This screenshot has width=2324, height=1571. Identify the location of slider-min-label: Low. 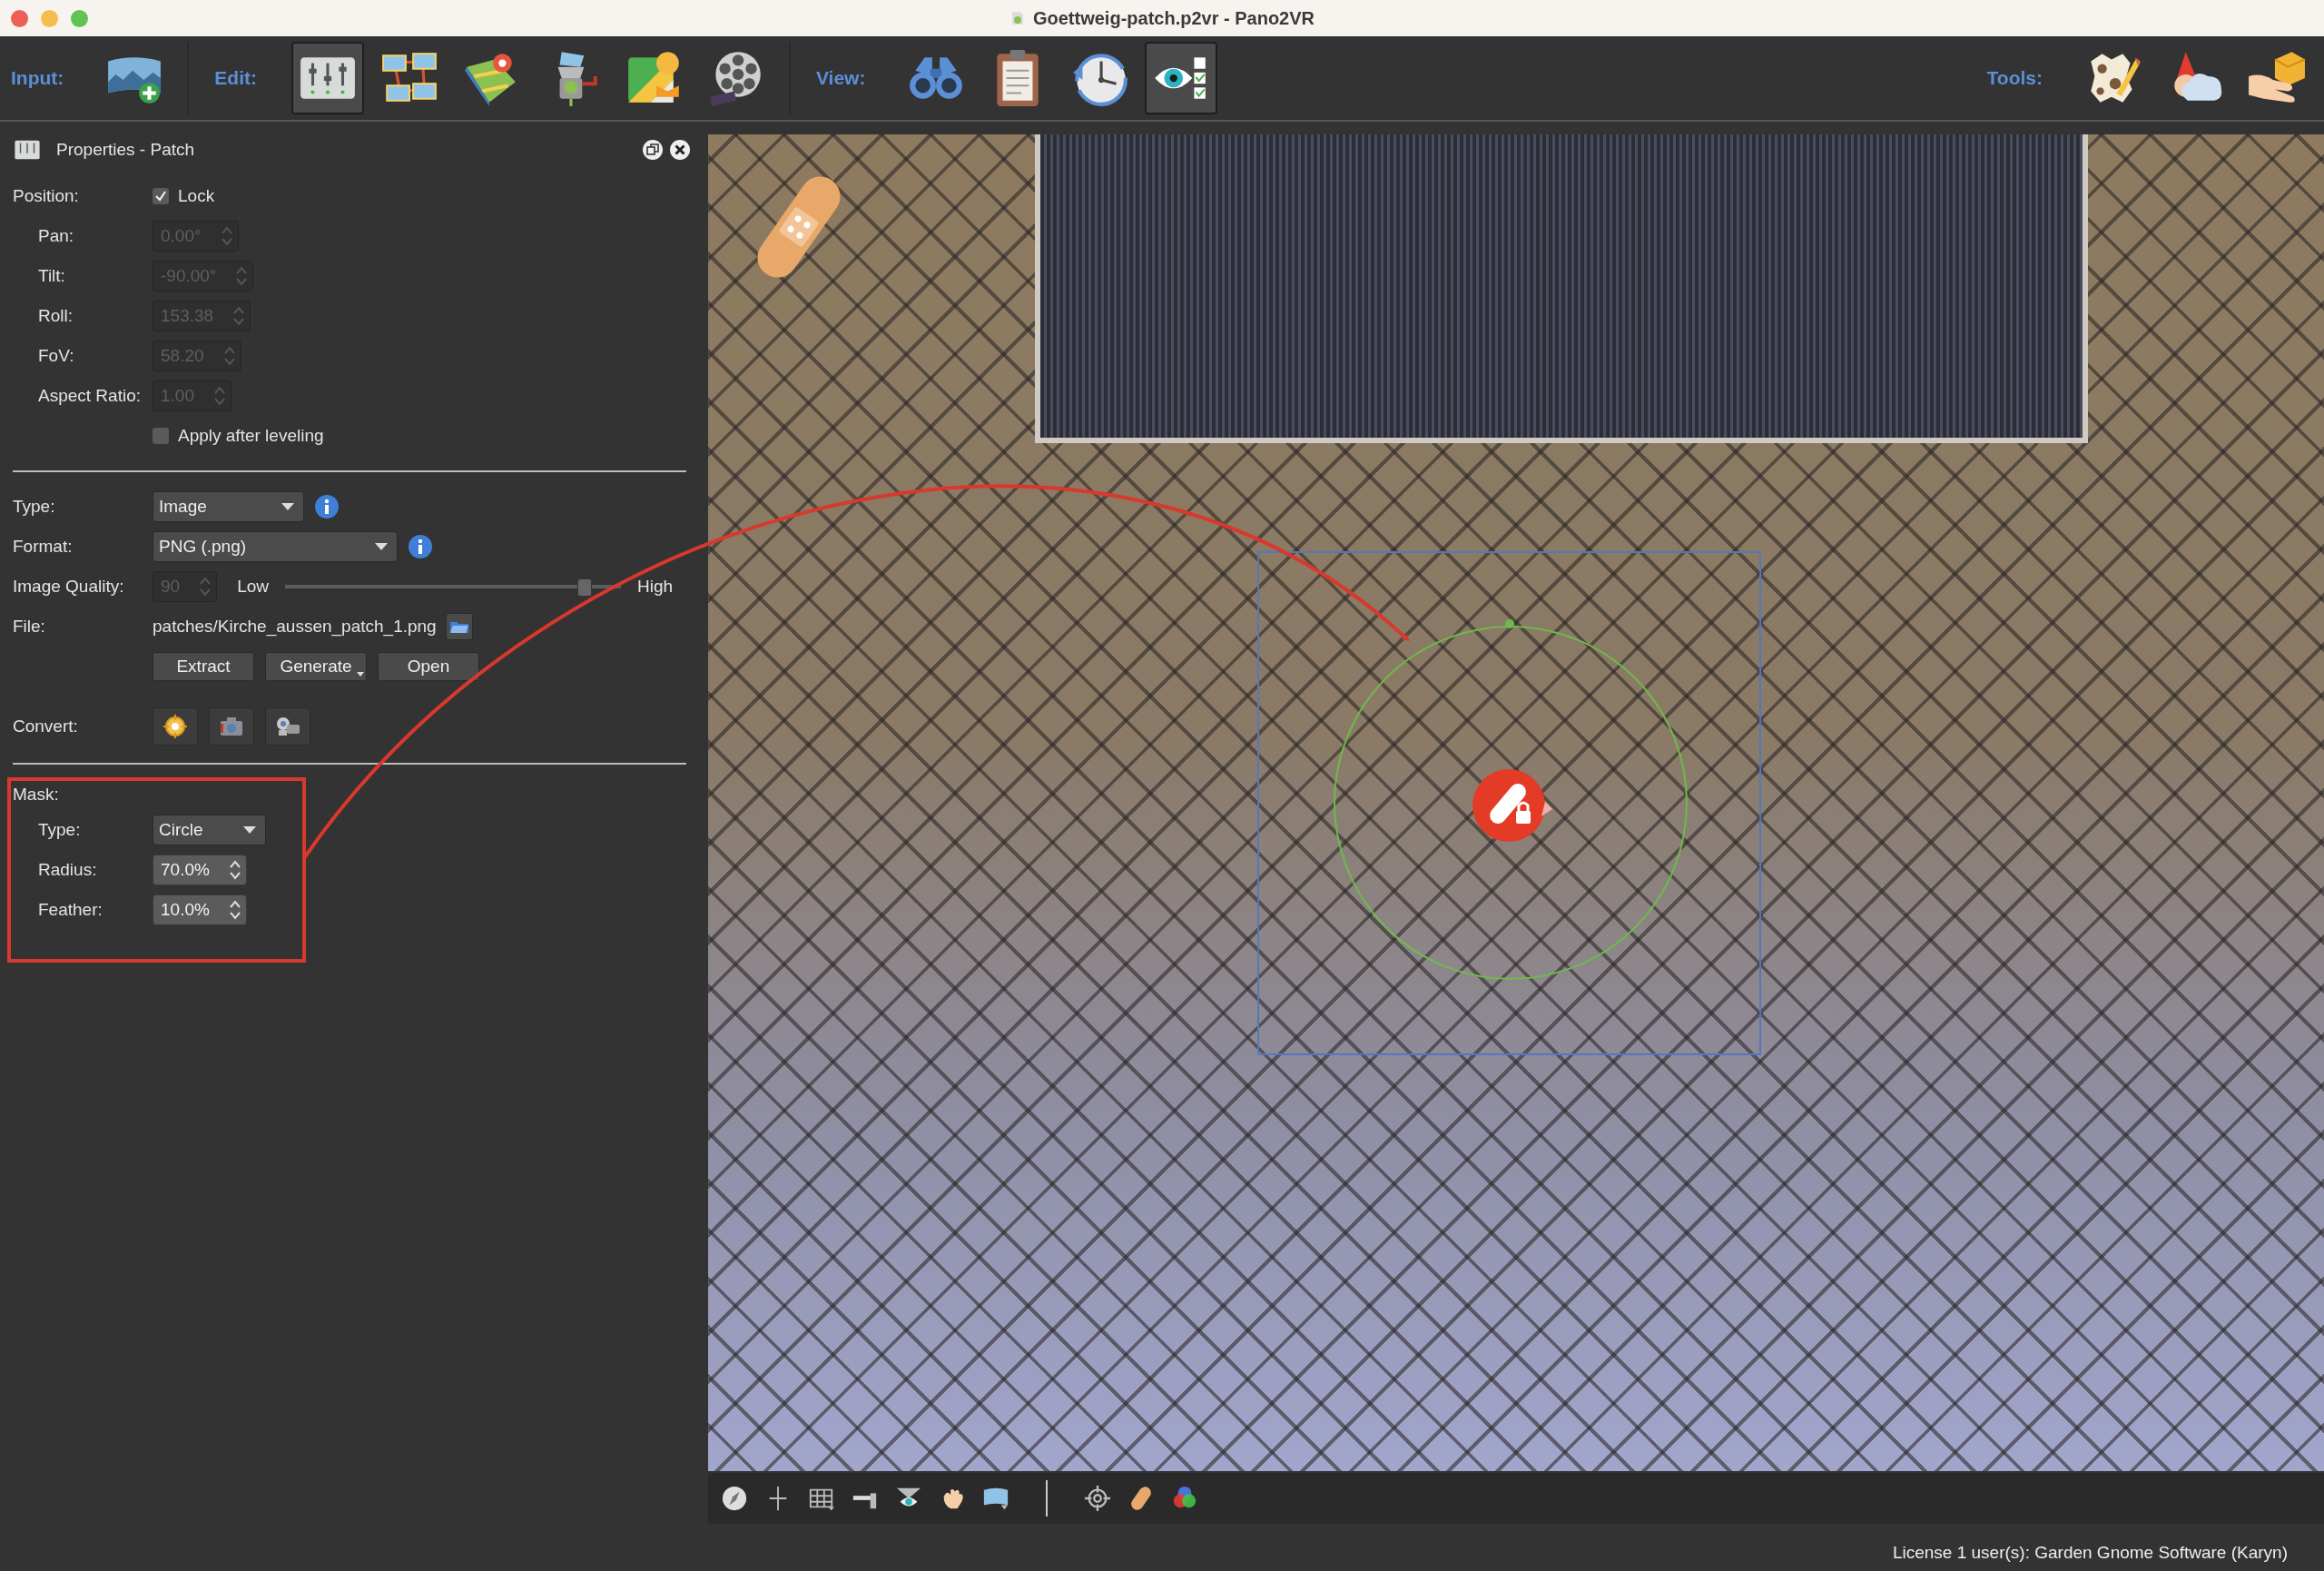
(253, 587).